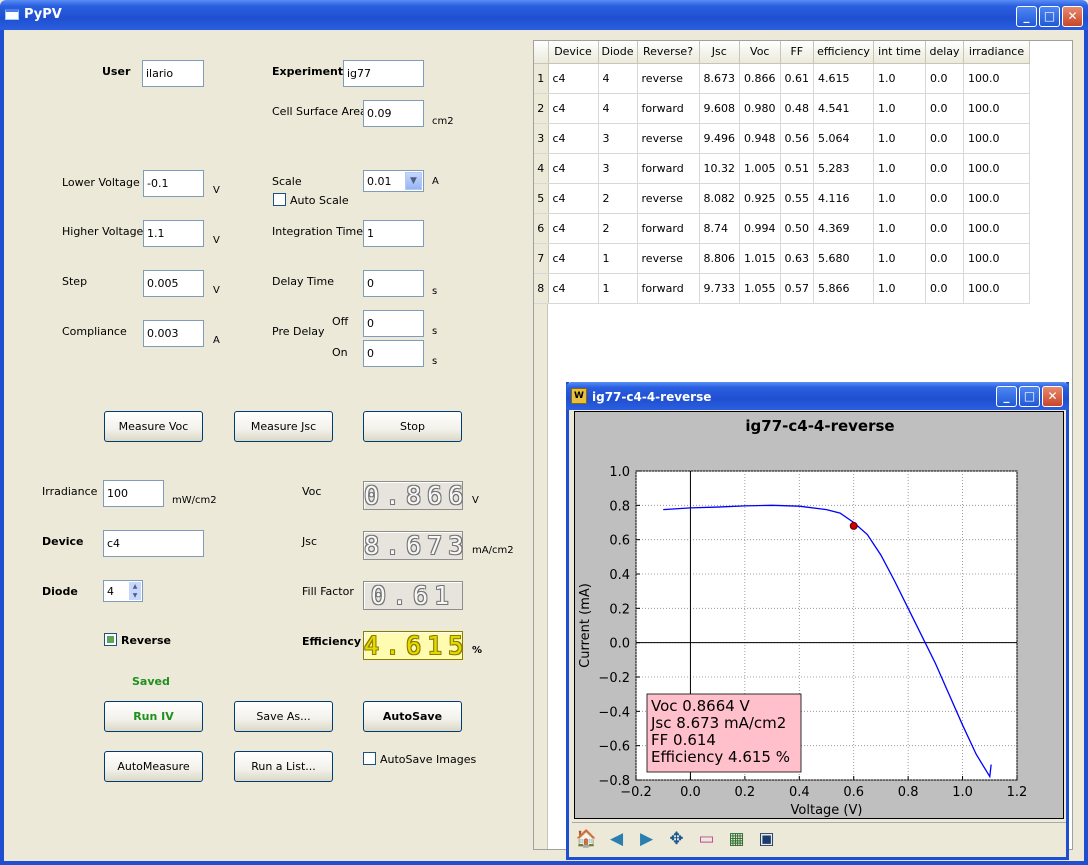 This screenshot has width=1088, height=865. I want to click on table-cell: 0.925, so click(760, 198).